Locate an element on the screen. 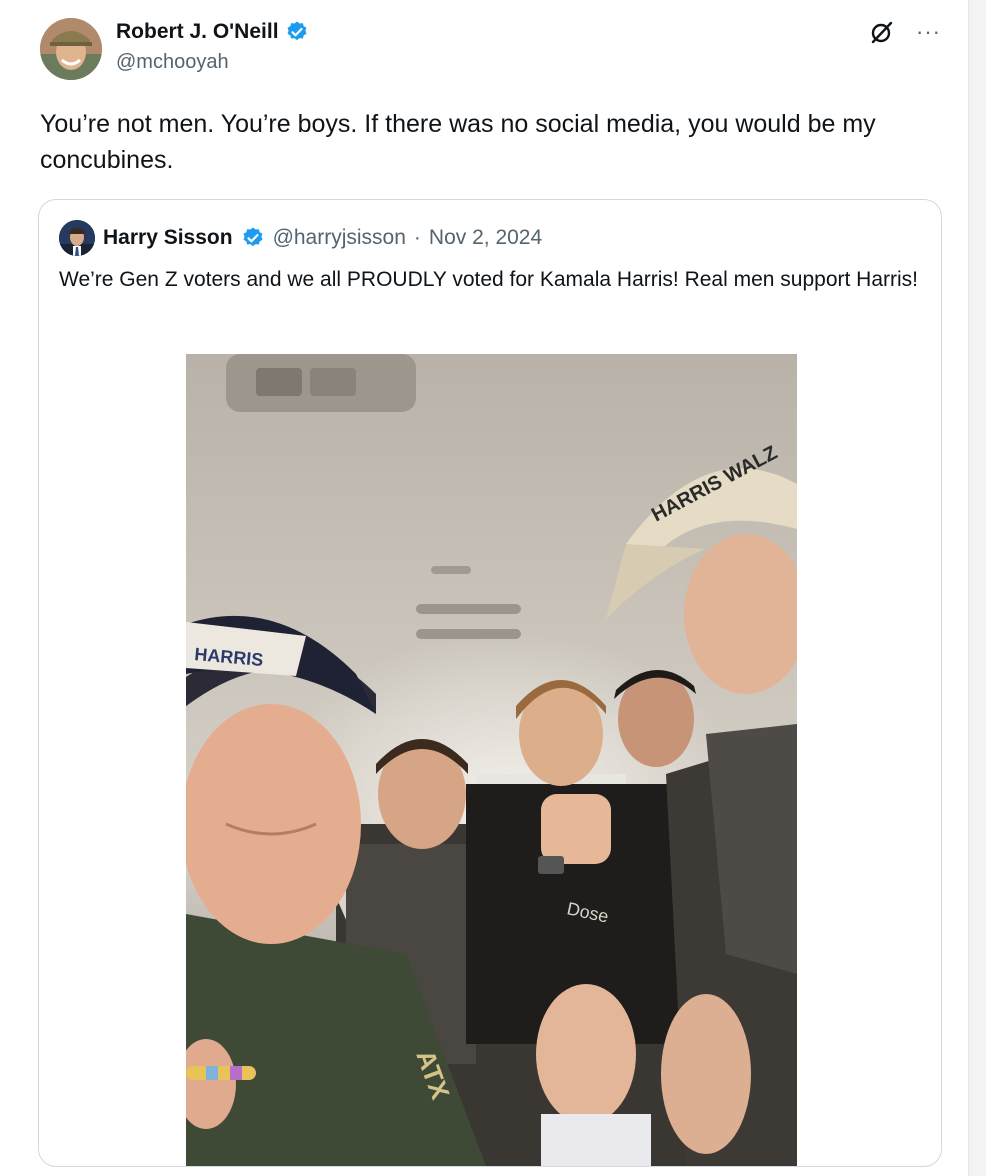  quoted-author-name: Harry Sisson is located at coordinates (168, 238).